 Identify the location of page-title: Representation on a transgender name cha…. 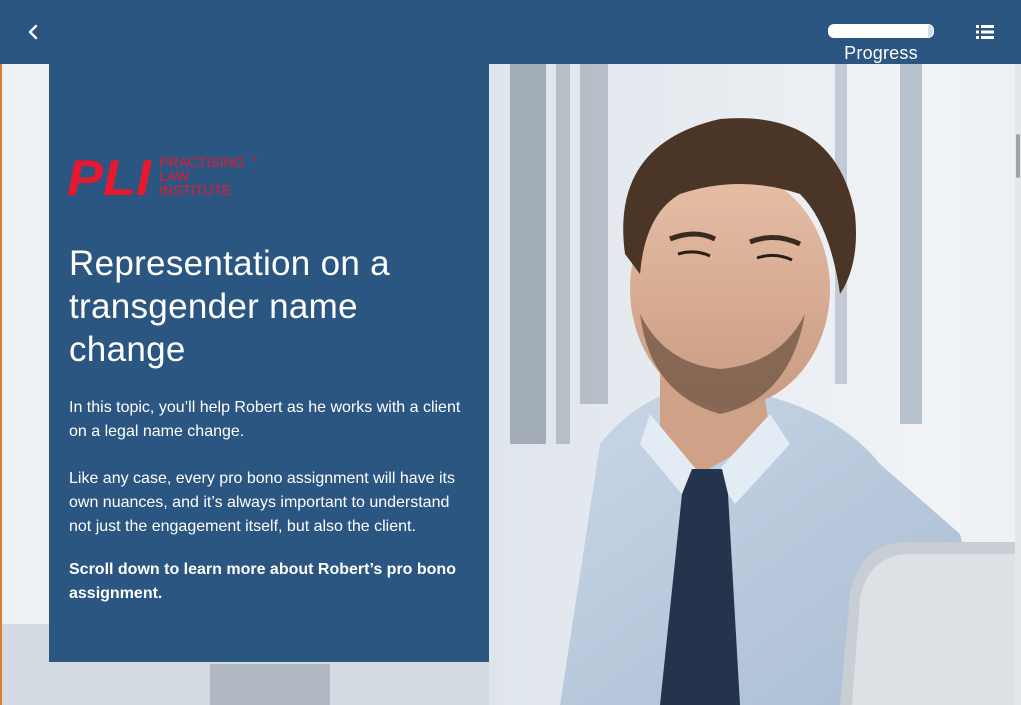
(229, 306).